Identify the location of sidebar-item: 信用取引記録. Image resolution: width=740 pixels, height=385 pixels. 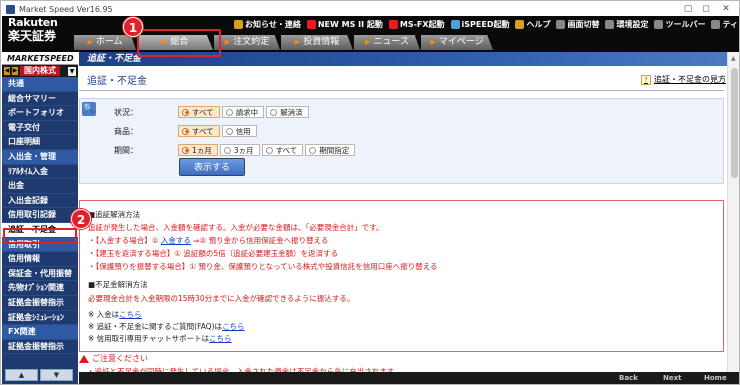
(40, 215).